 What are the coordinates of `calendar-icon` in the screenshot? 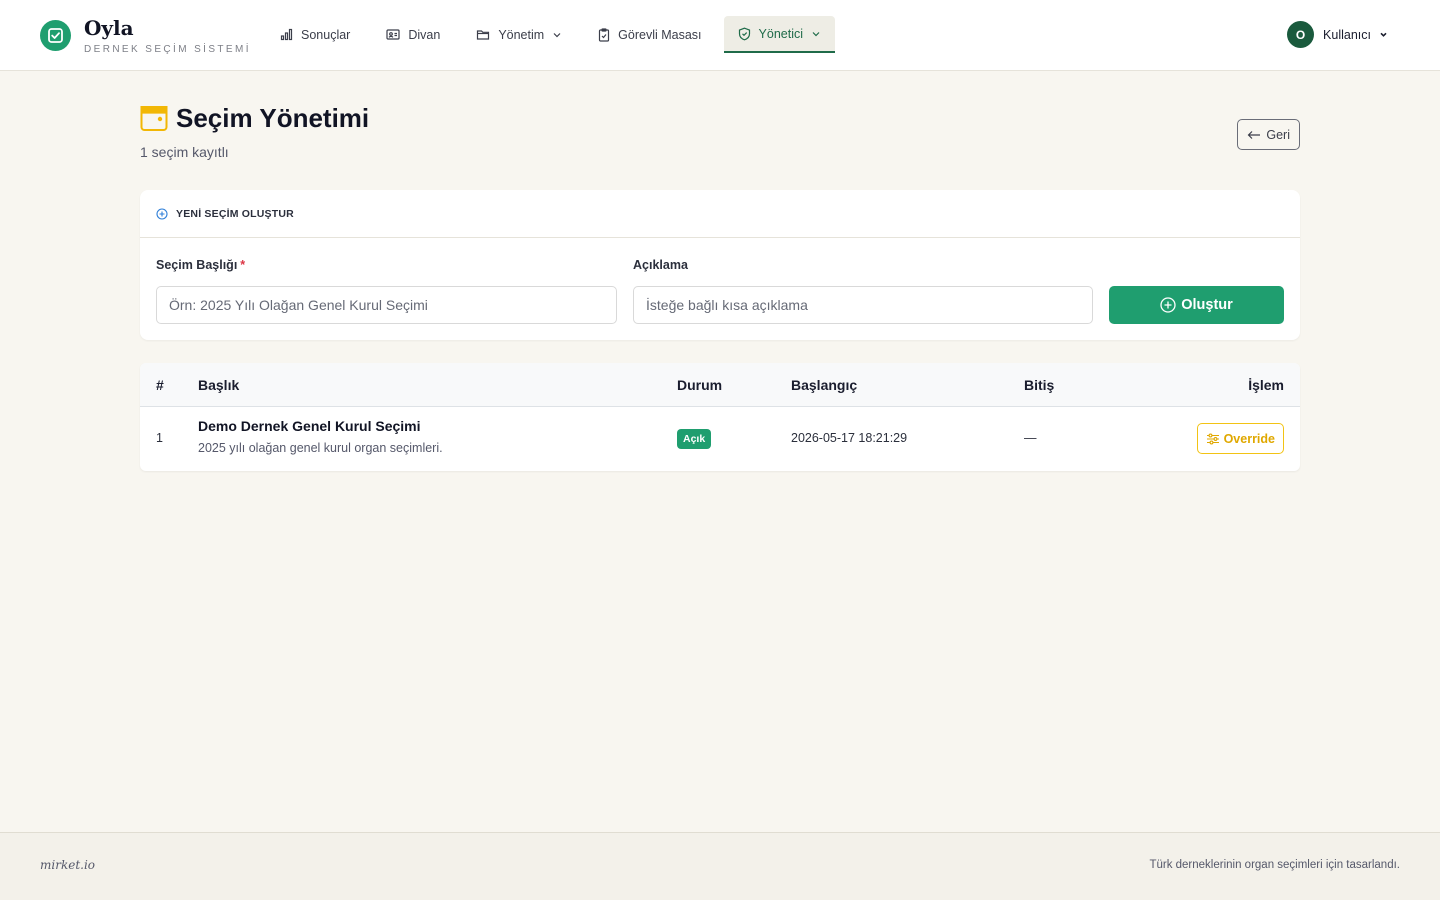 It's located at (154, 118).